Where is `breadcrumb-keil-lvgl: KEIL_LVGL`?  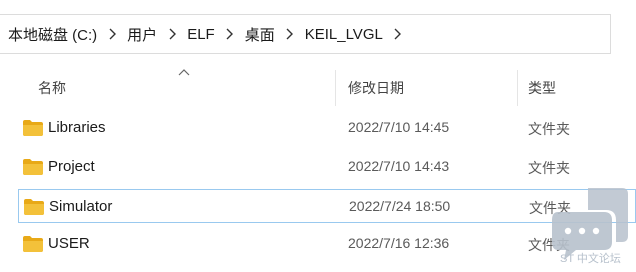 breadcrumb-keil-lvgl: KEIL_LVGL is located at coordinates (344, 34).